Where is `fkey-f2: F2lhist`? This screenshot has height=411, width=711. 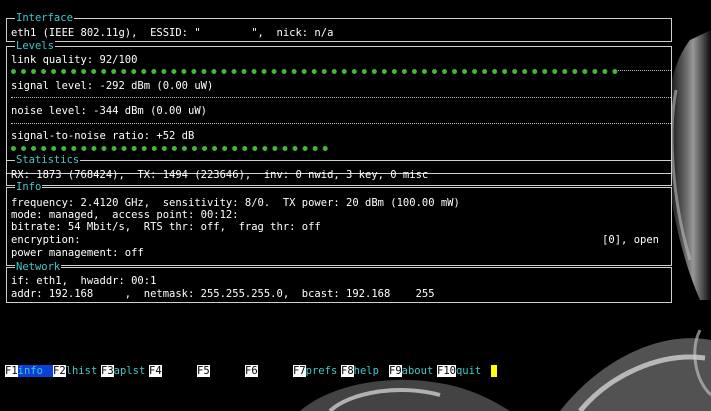 fkey-f2: F2lhist is located at coordinates (75, 371).